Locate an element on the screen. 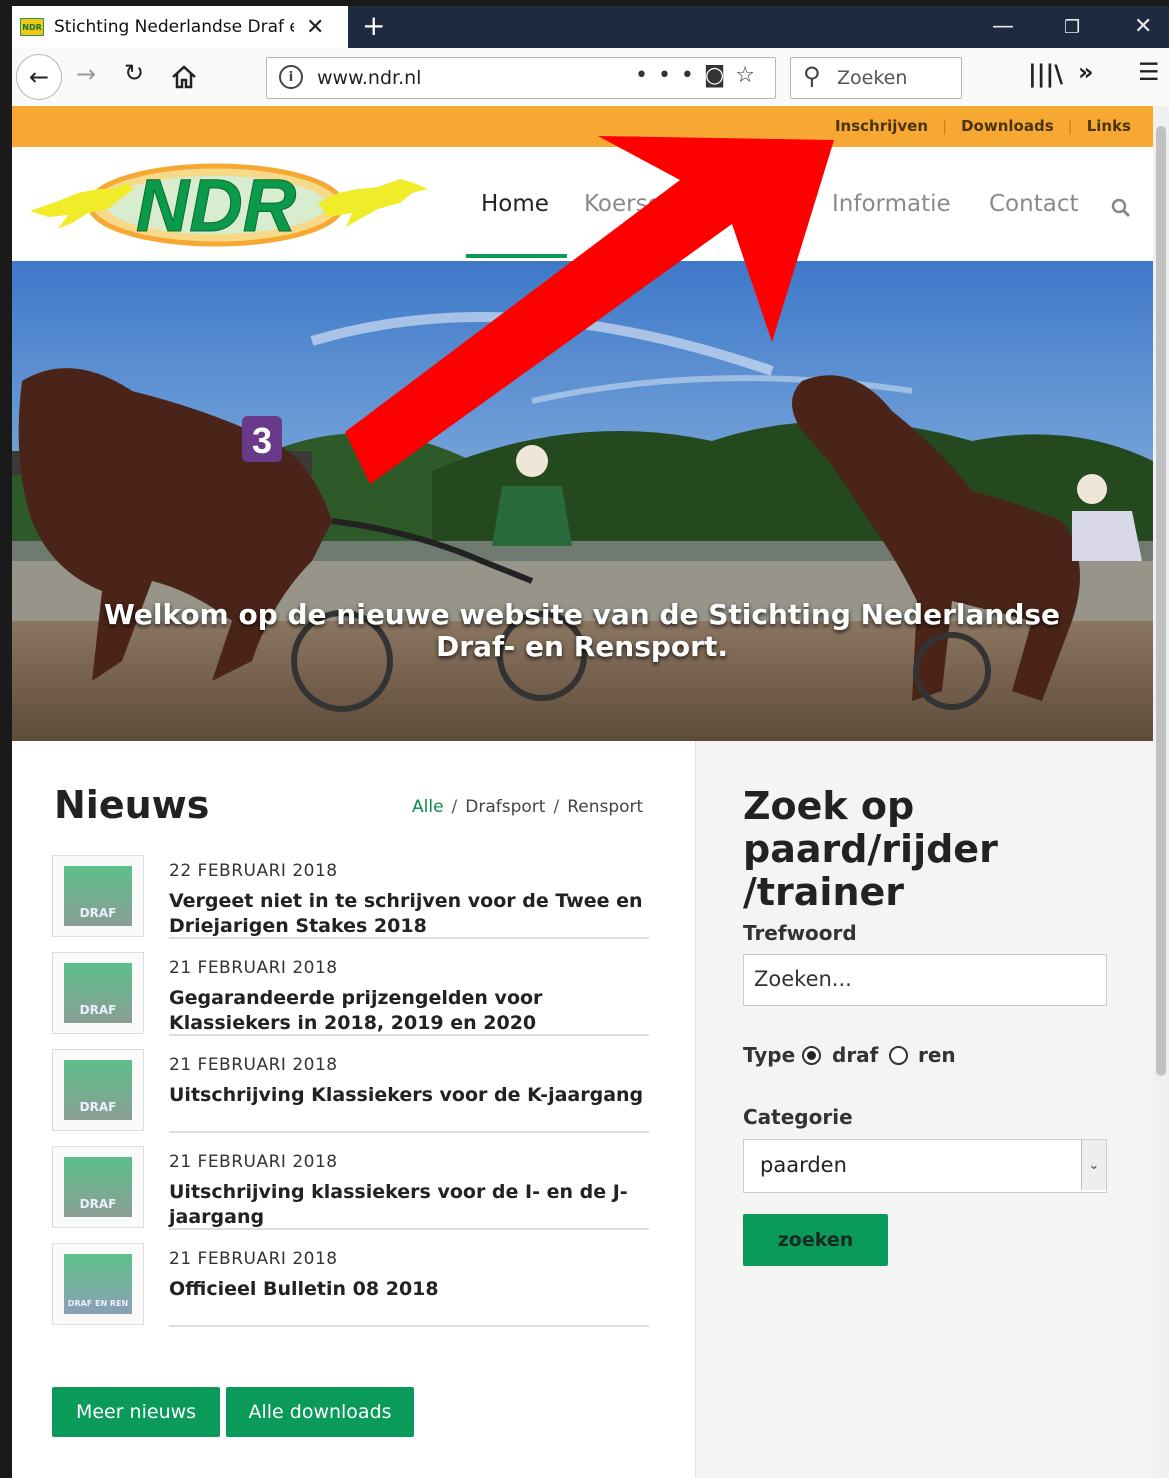 Image resolution: width=1169 pixels, height=1478 pixels. menu-icon: ☰ is located at coordinates (1149, 72).